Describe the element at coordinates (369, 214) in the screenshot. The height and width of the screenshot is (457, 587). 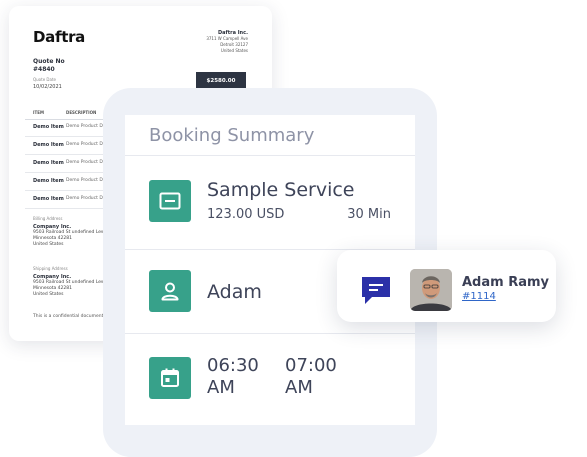
I see `service-duration: 30 Min` at that location.